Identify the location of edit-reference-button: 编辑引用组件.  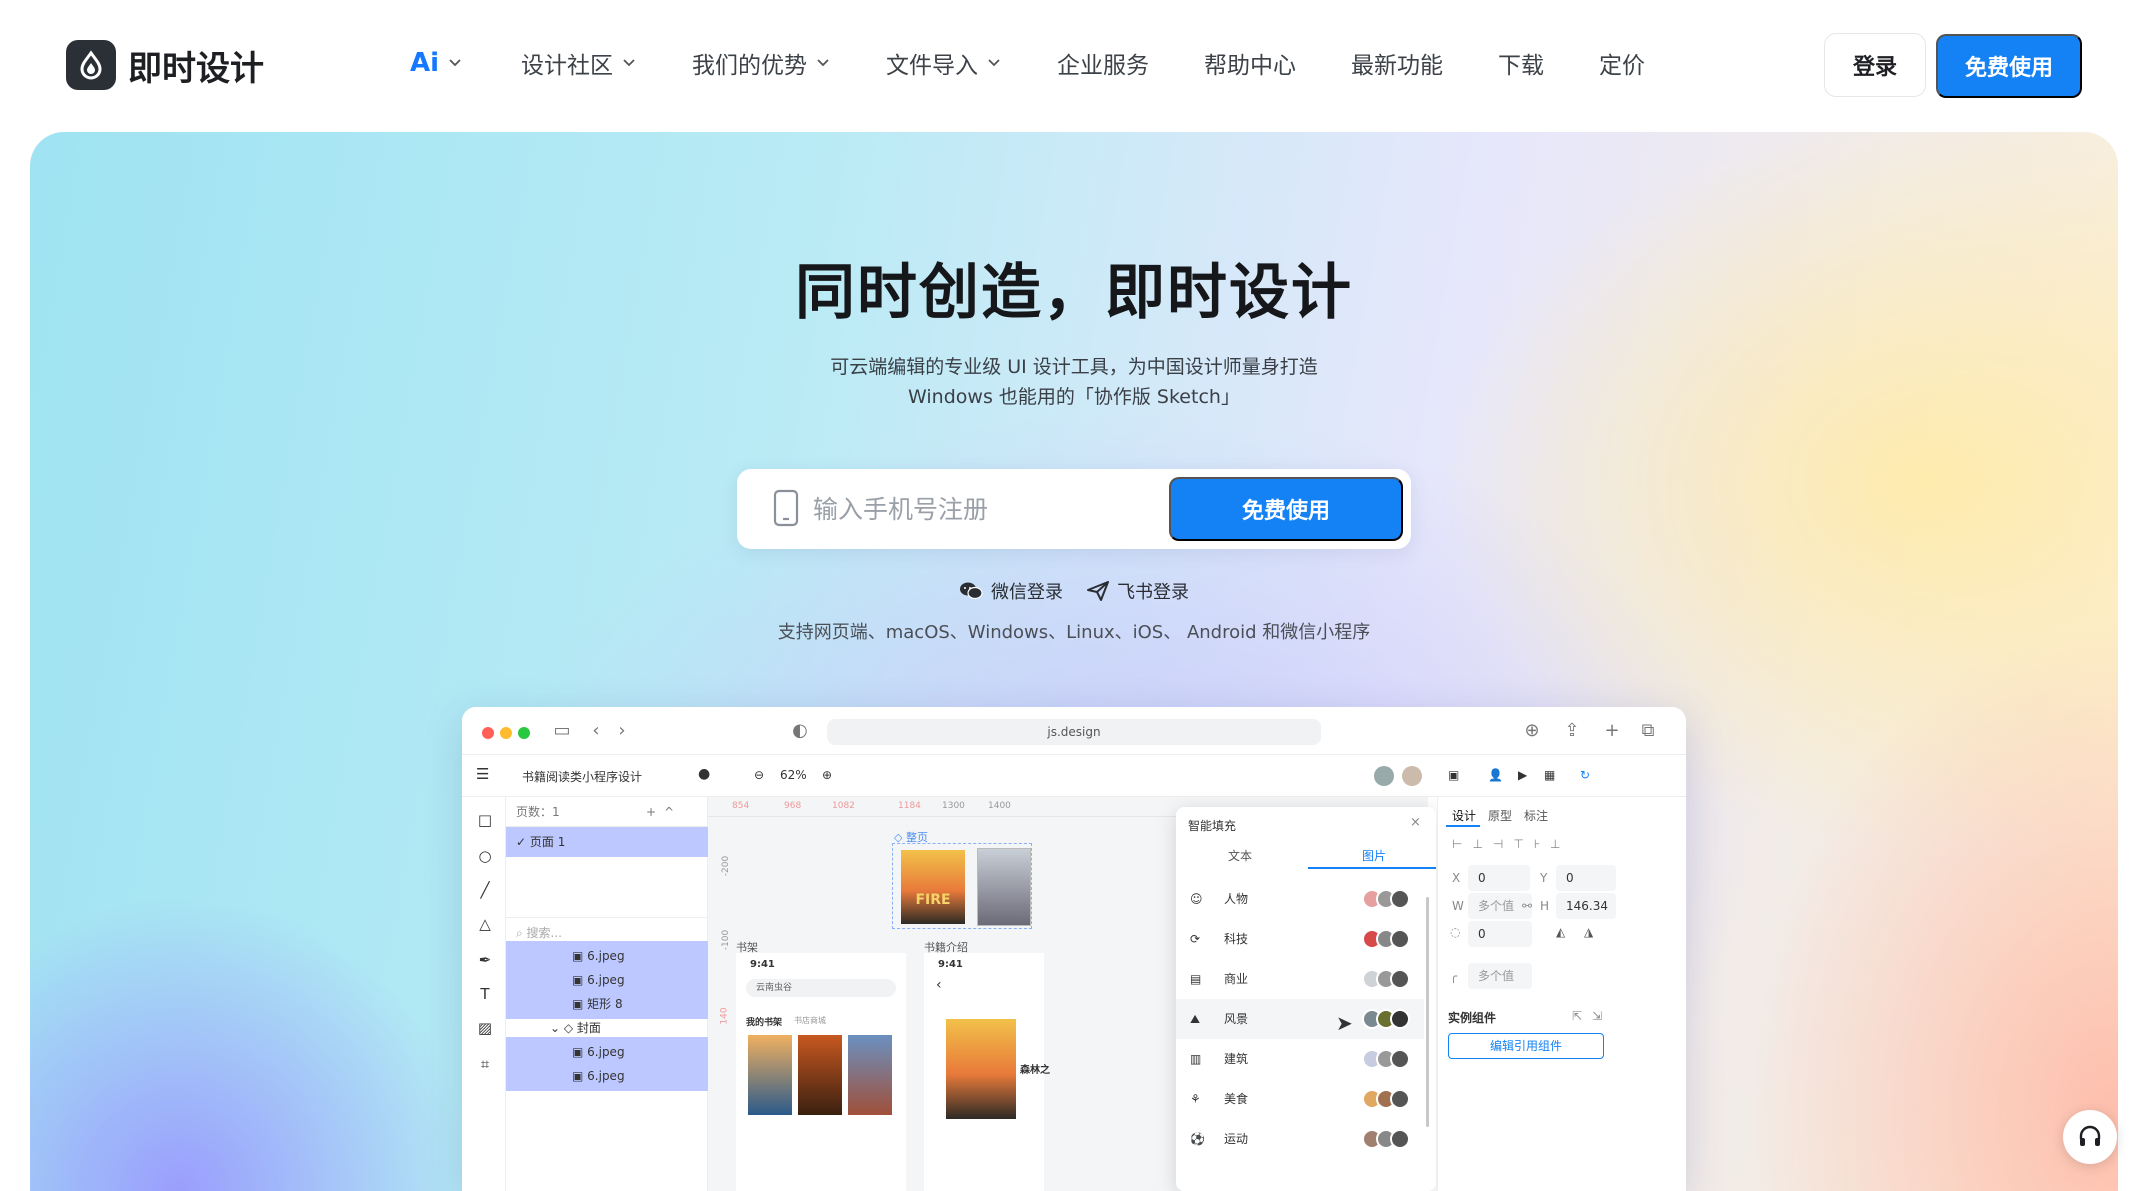
(1526, 1046).